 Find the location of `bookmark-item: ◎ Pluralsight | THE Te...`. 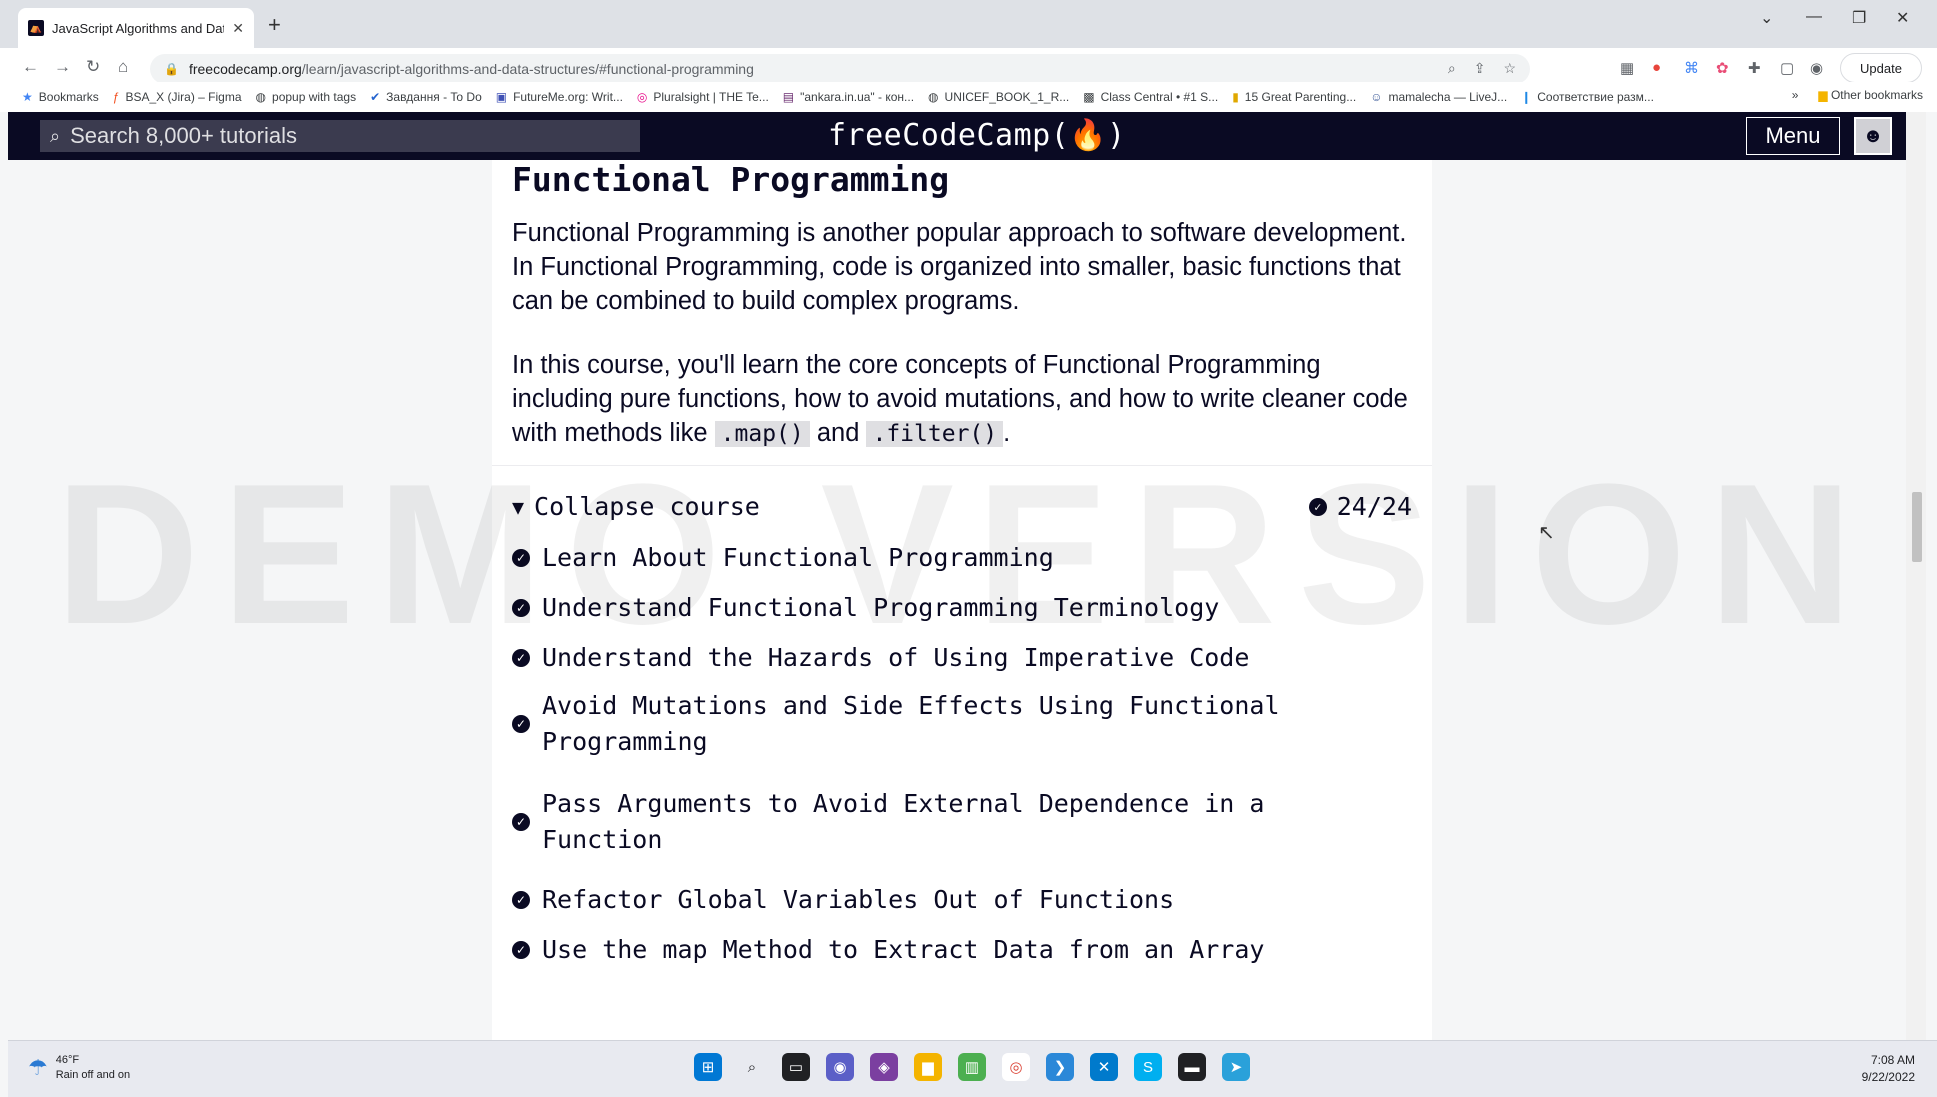

bookmark-item: ◎ Pluralsight | THE Te... is located at coordinates (703, 97).